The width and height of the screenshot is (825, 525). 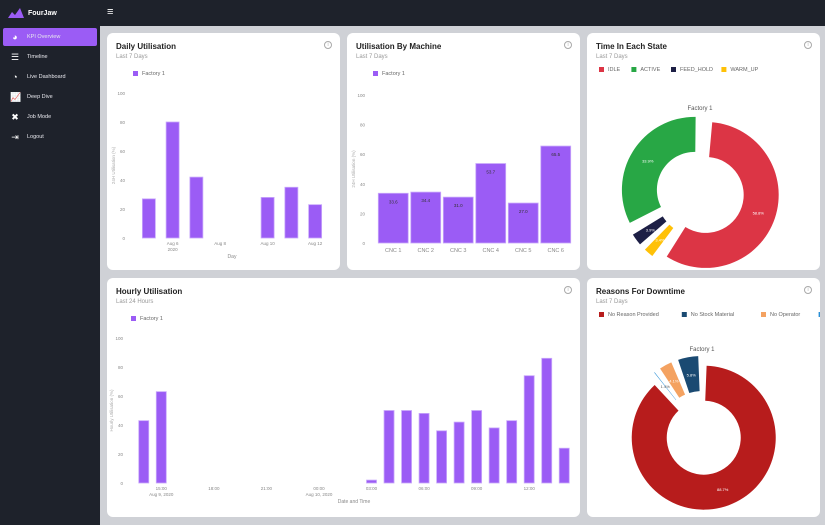 I want to click on x-axis-label: Date and Time, so click(x=354, y=502).